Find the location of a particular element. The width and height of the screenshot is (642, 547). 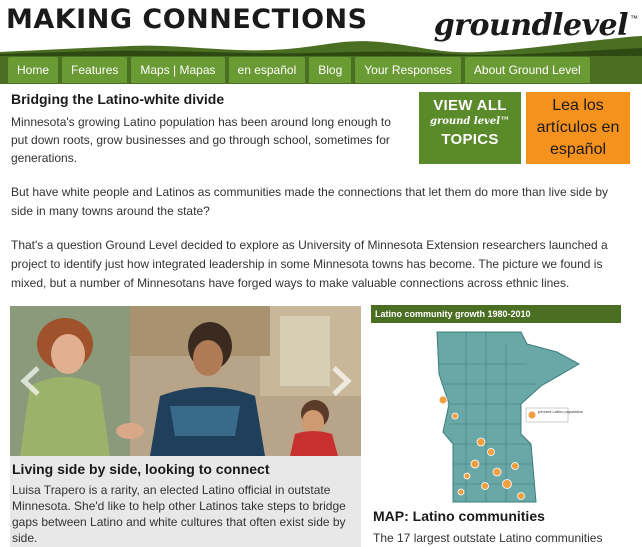

site-header: MAKING CONNECTIONS groundlevel ™ is located at coordinates (321, 29).